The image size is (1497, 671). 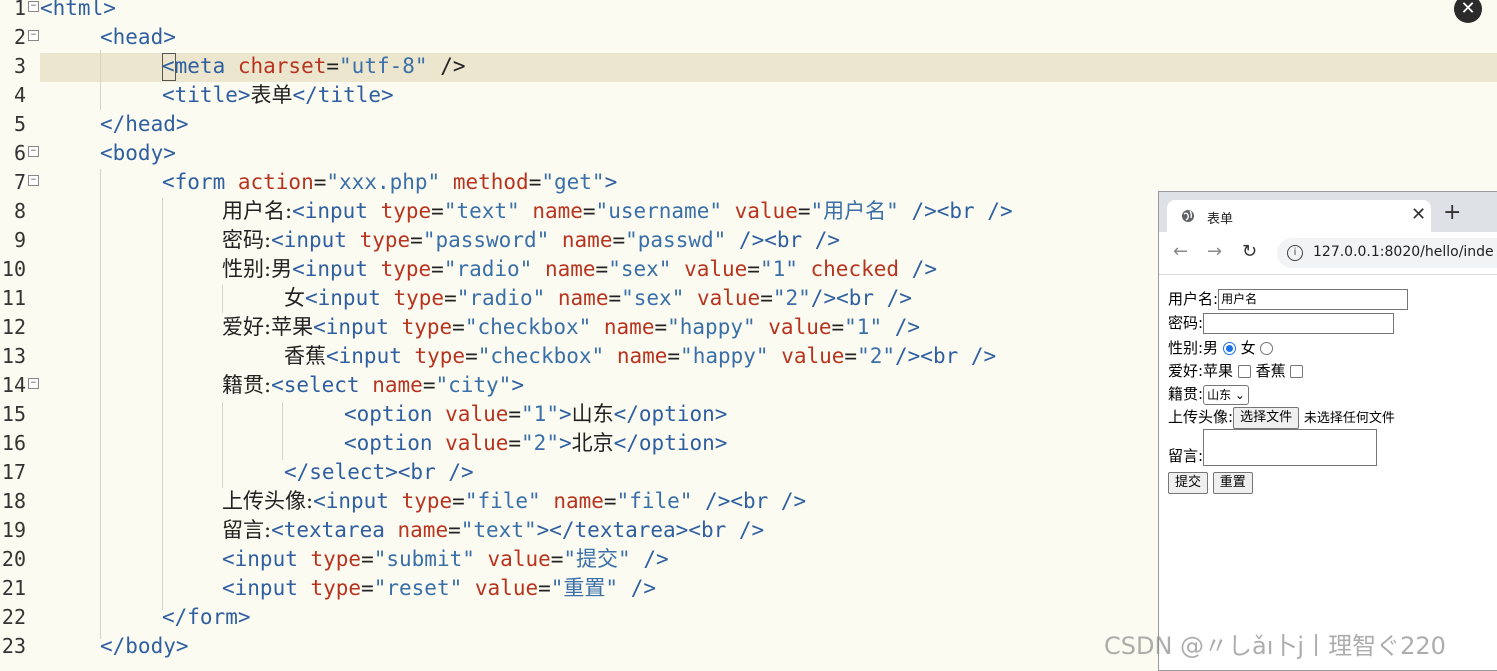 I want to click on hobby-banana-label: 香蕉, so click(x=1270, y=371).